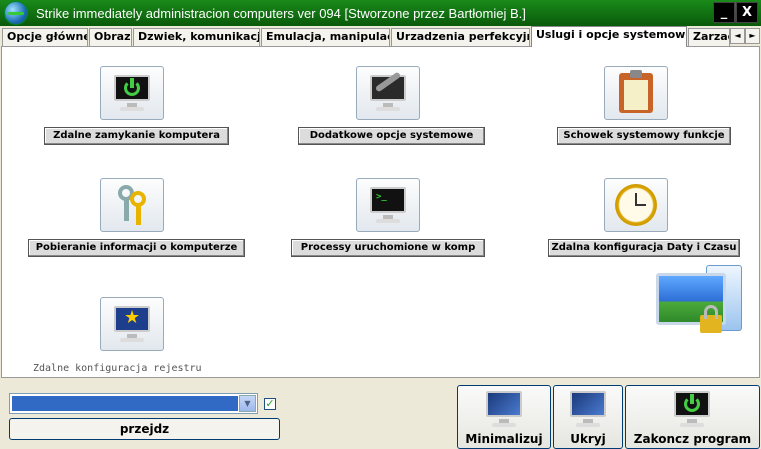  What do you see at coordinates (460, 37) in the screenshot?
I see `tab-urzadzenia: Urzadzenia perfekcyjne` at bounding box center [460, 37].